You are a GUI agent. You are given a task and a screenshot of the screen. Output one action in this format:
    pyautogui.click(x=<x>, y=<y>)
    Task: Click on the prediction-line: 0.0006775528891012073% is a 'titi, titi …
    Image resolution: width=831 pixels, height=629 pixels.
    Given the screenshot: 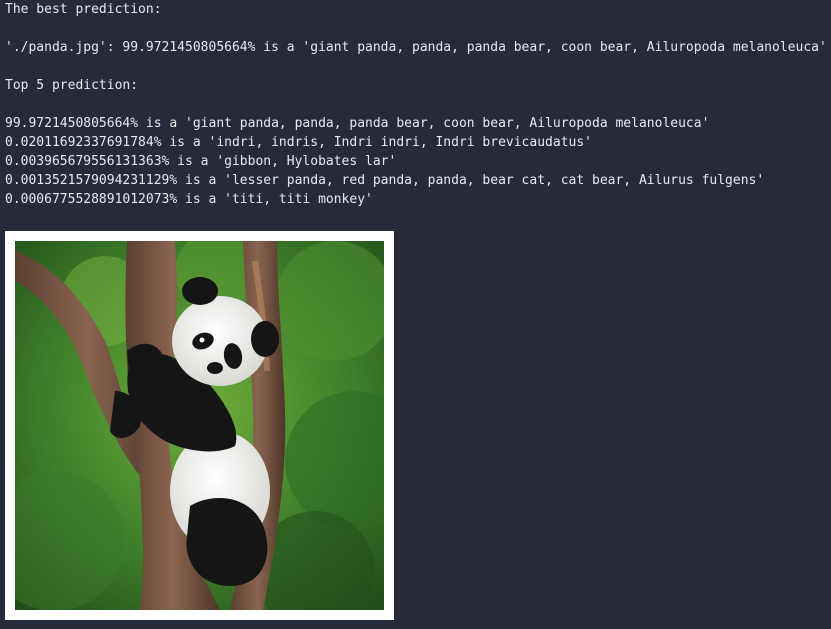 What is the action you would take?
    pyautogui.click(x=189, y=199)
    